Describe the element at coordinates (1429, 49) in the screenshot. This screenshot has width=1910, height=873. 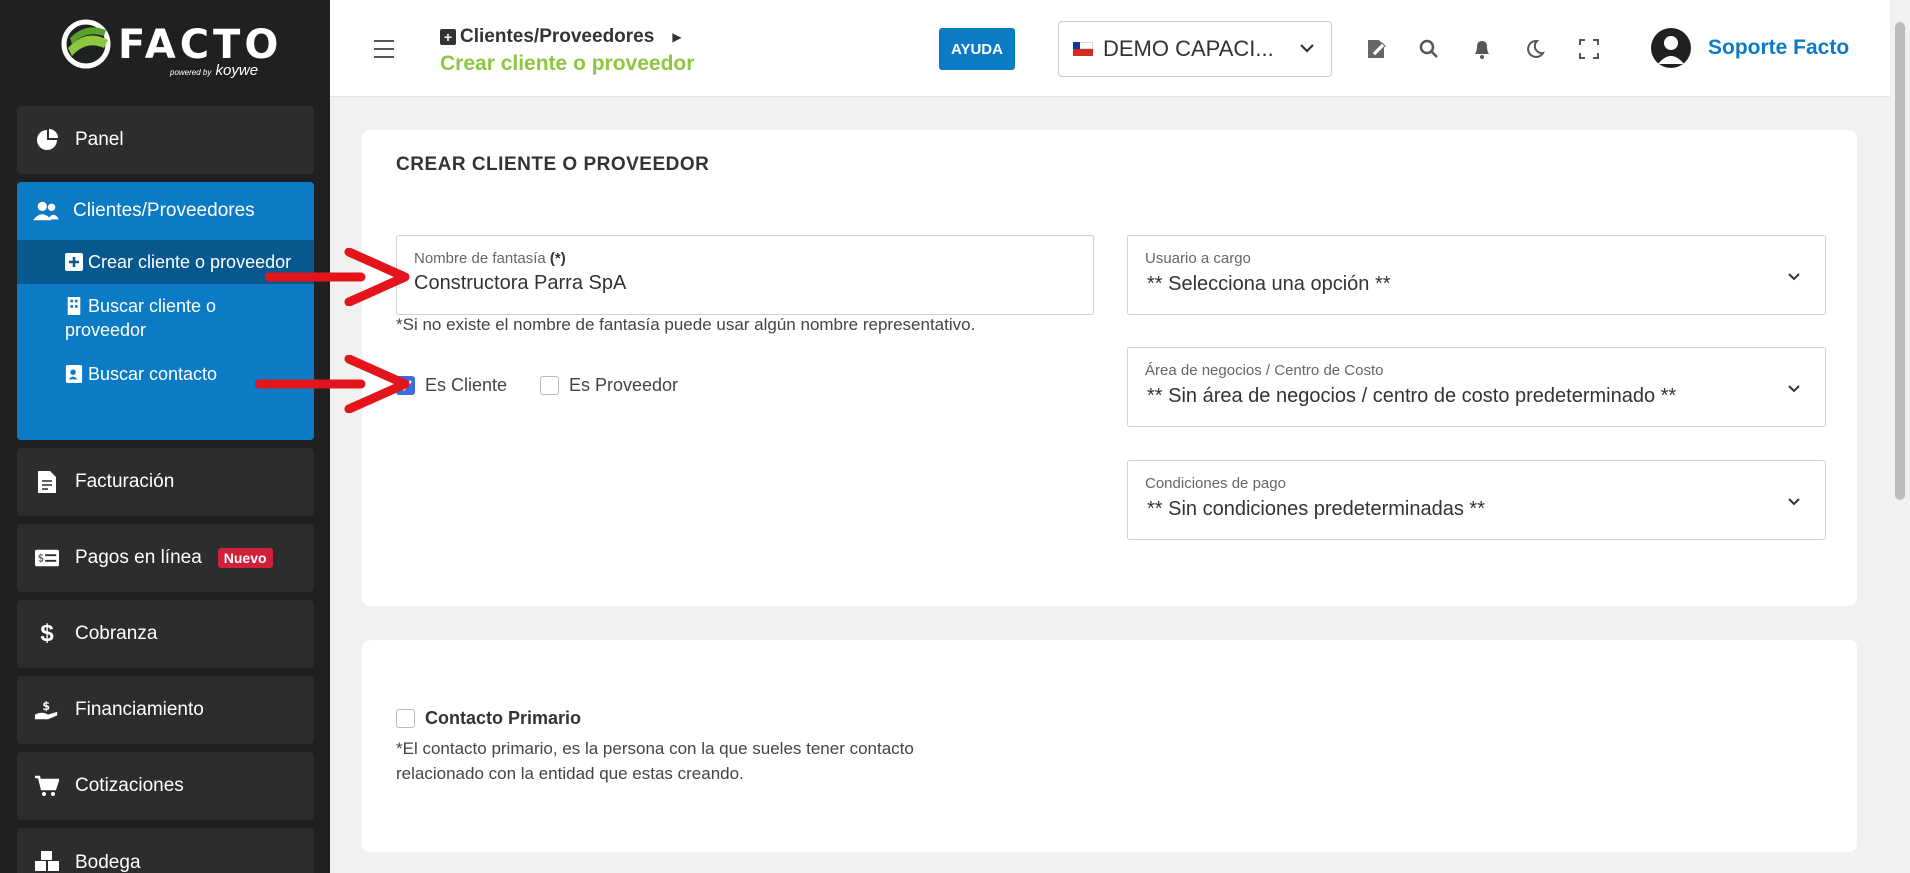
I see `search-icon` at that location.